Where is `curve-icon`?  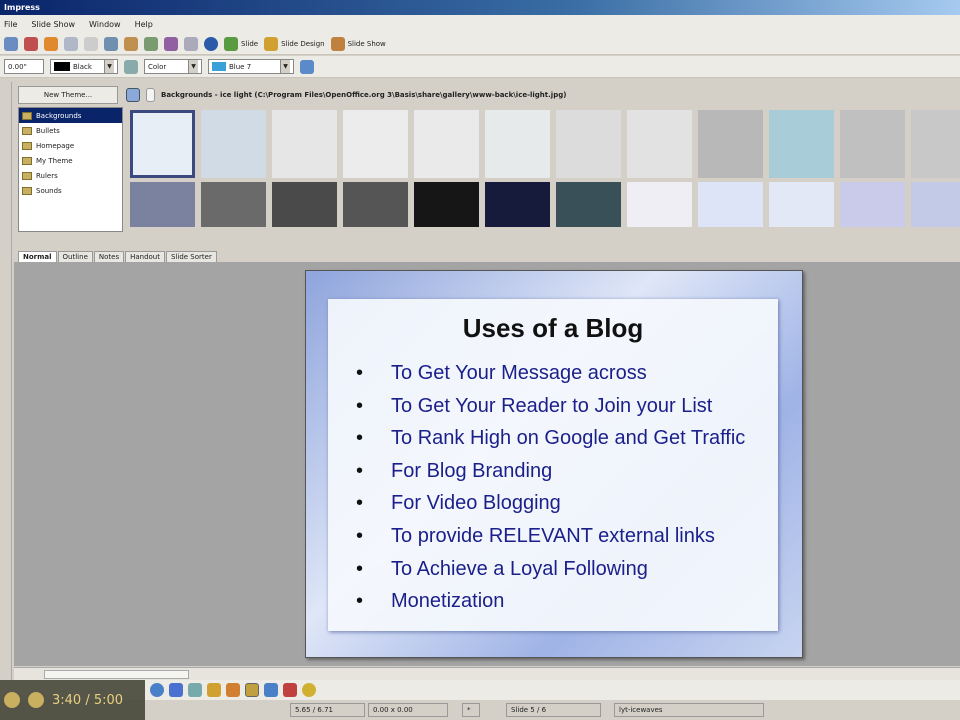 curve-icon is located at coordinates (195, 690).